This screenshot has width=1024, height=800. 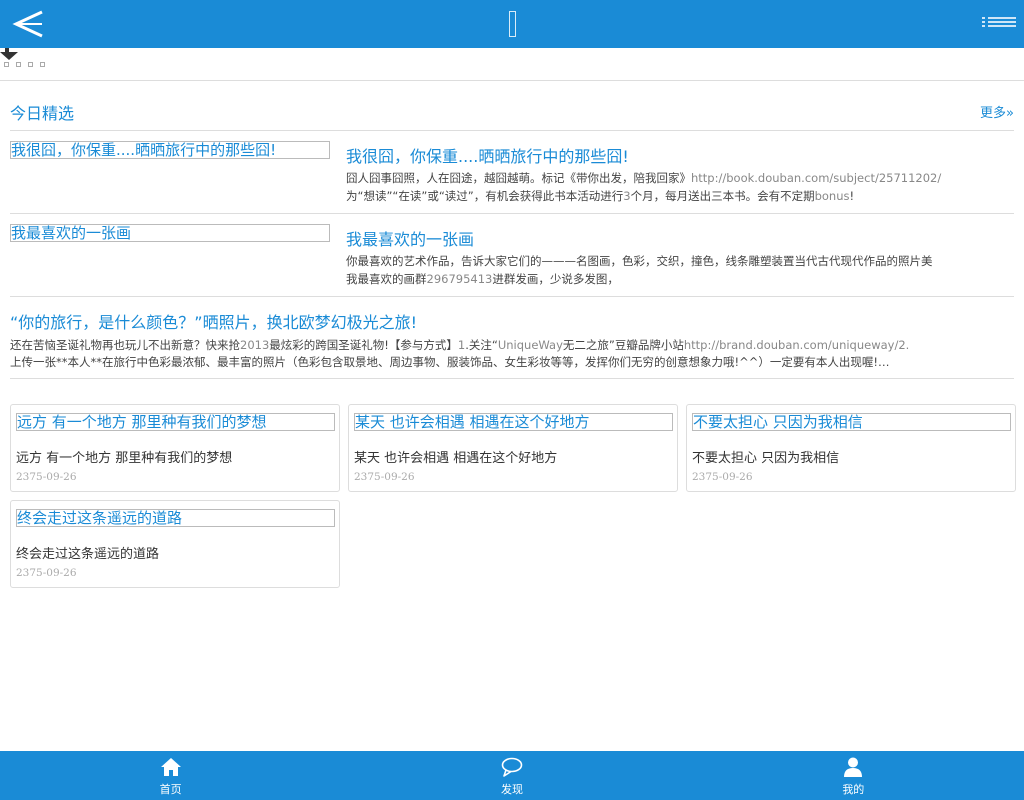 What do you see at coordinates (997, 111) in the screenshot?
I see `more-link: 更多»` at bounding box center [997, 111].